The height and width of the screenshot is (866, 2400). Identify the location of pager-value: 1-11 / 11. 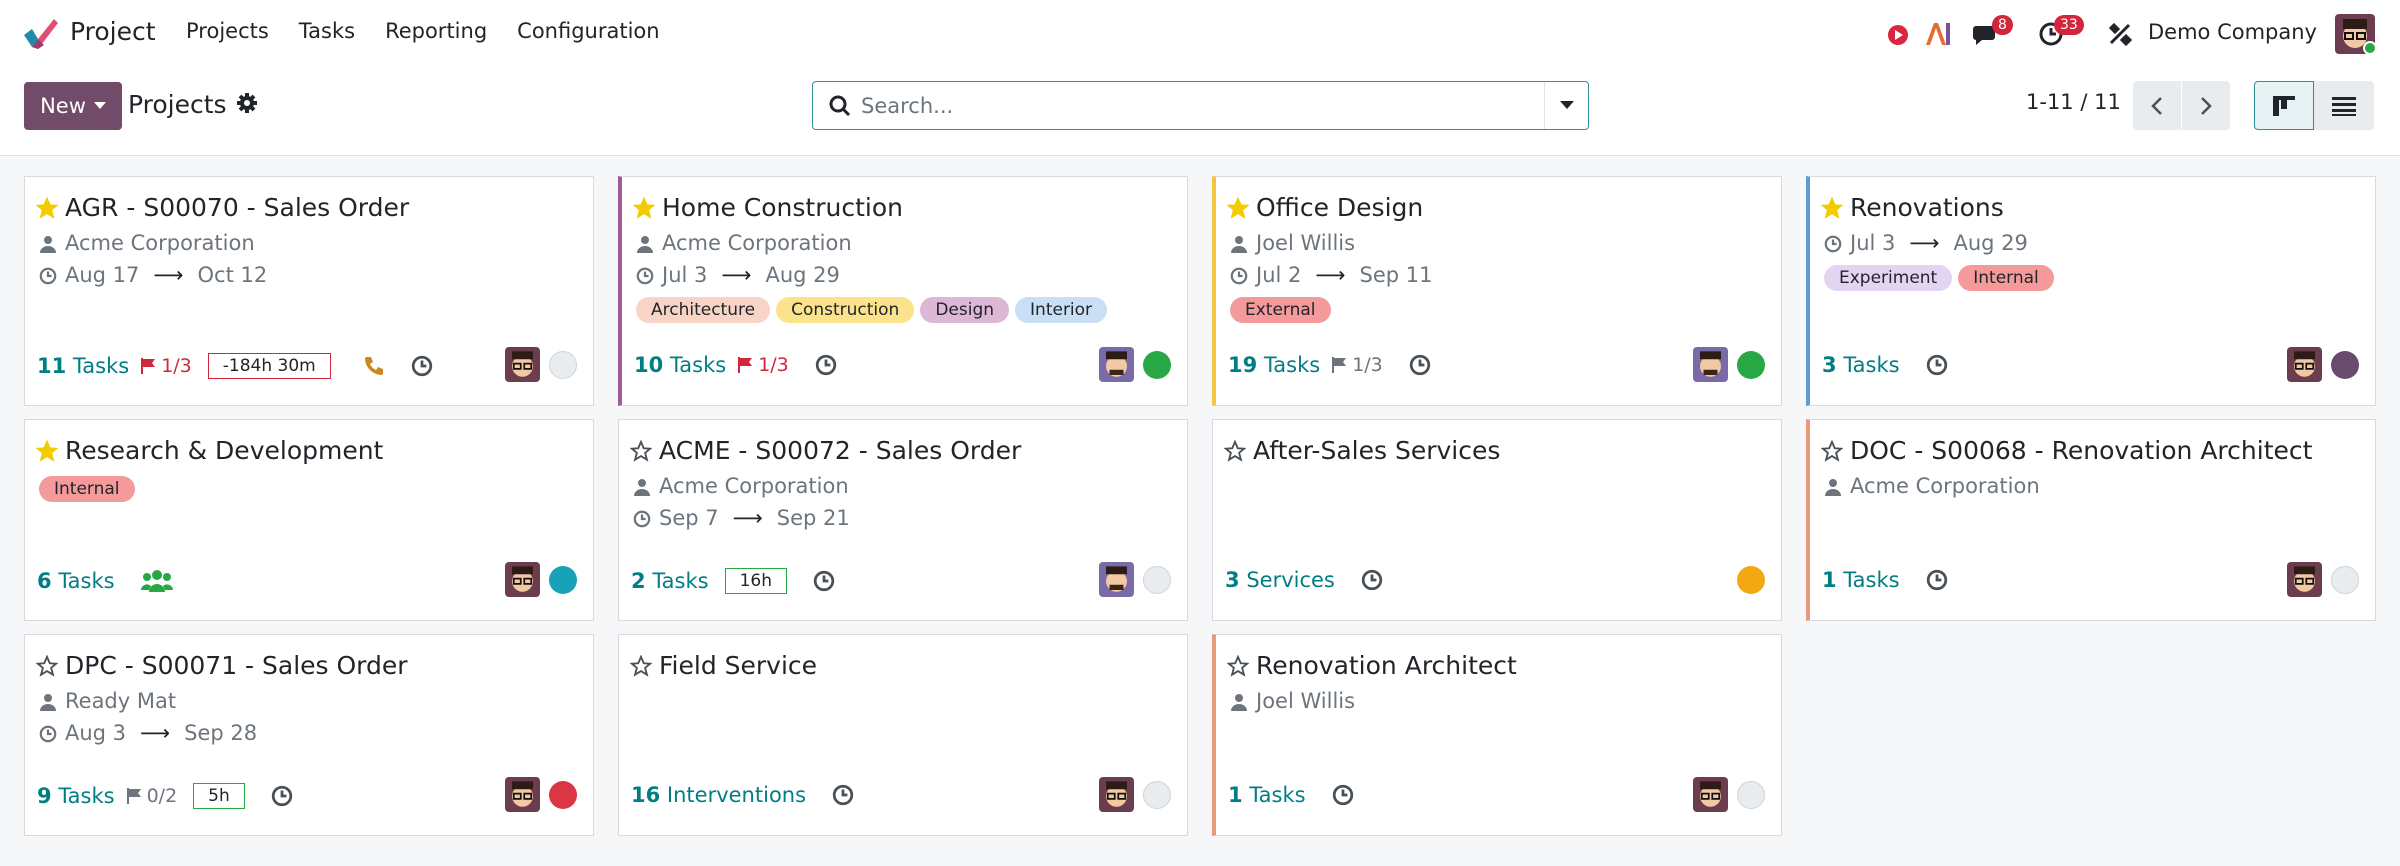
(2073, 102).